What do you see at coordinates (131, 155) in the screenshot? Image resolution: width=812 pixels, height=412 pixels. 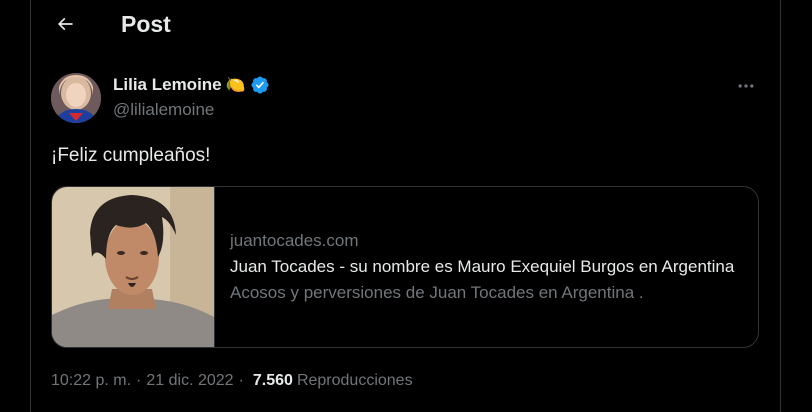 I see `post-text: ¡Feliz cumpleaños!` at bounding box center [131, 155].